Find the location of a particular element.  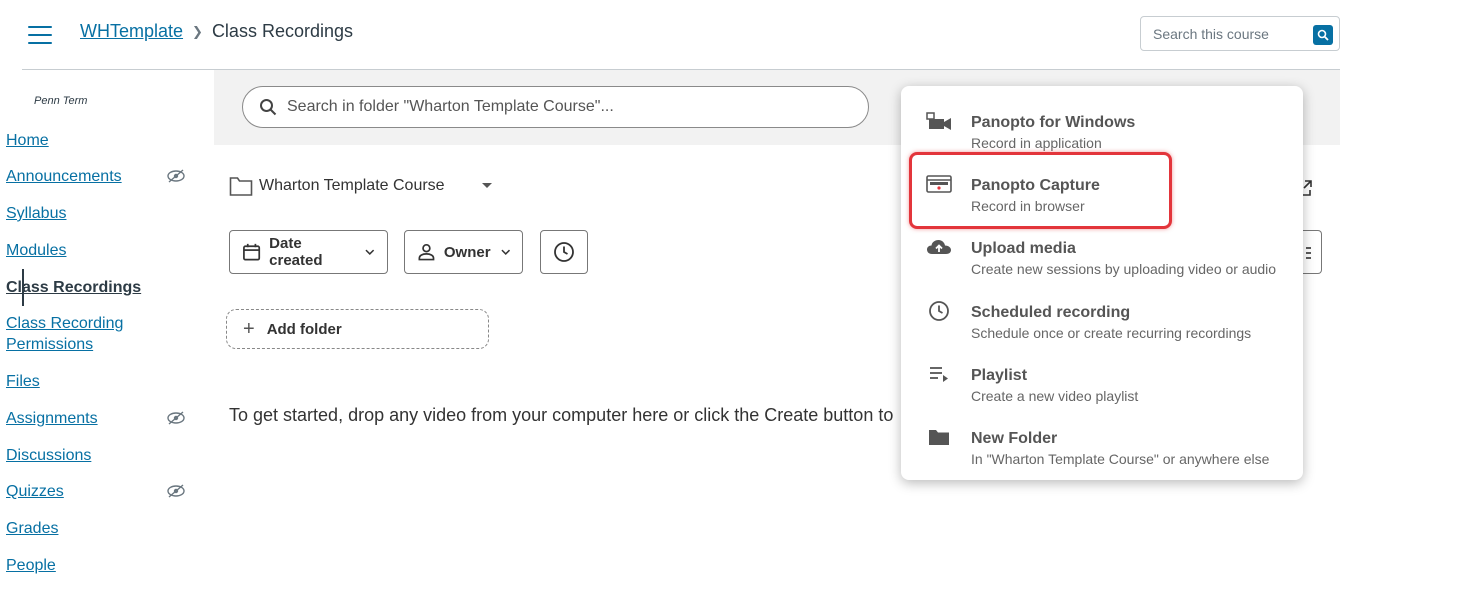

folder-outline-icon is located at coordinates (241, 186).